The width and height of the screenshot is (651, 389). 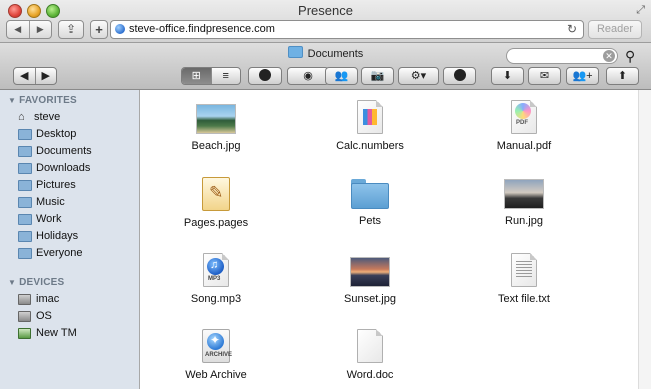 I want to click on home-icon: ⌂, so click(x=21, y=116).